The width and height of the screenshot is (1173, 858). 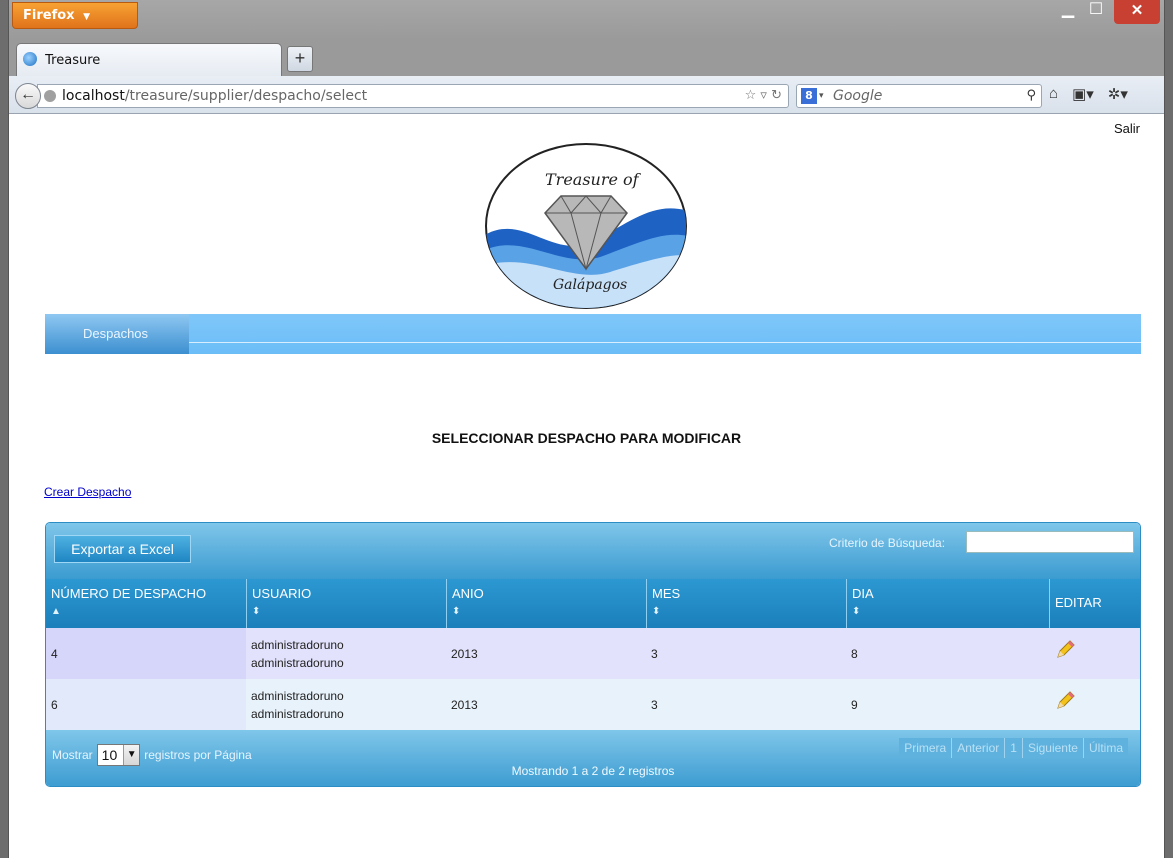 What do you see at coordinates (858, 96) in the screenshot?
I see `search-placeholder: Google` at bounding box center [858, 96].